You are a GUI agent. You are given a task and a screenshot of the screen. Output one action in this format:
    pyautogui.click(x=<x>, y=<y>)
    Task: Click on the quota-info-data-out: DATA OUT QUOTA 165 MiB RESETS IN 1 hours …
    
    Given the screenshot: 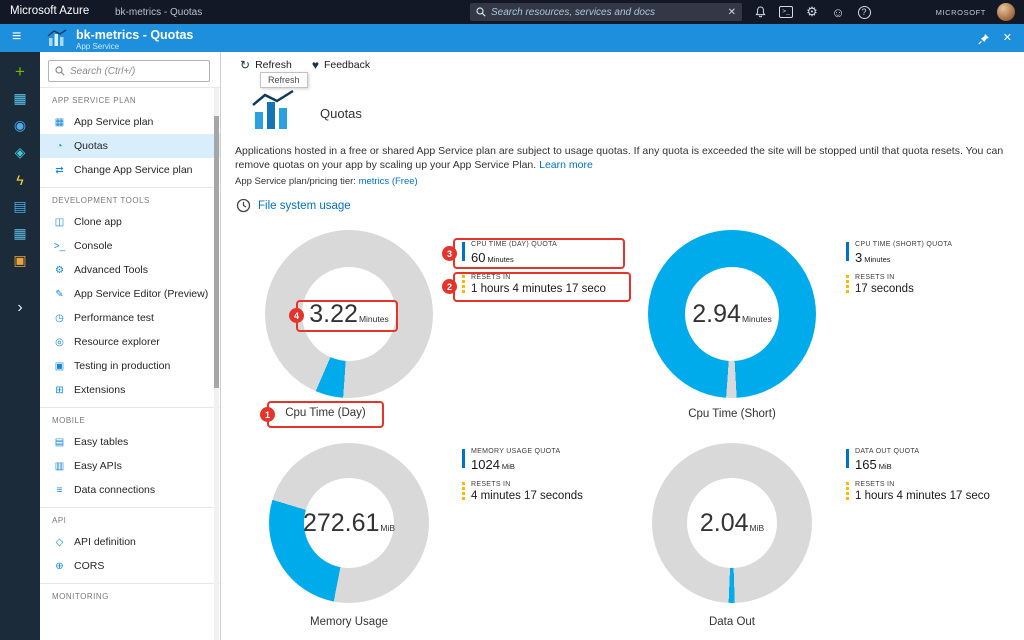 What is the action you would take?
    pyautogui.click(x=918, y=479)
    